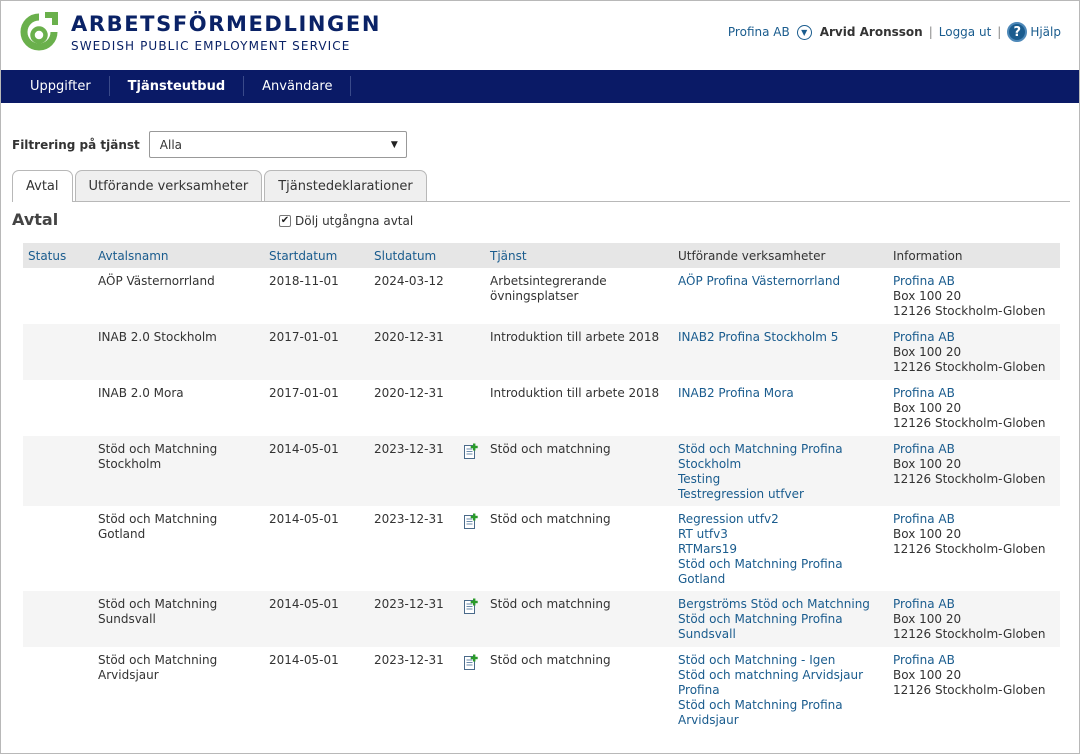 This screenshot has height=754, width=1080. Describe the element at coordinates (58, 256) in the screenshot. I see `col-header-status: Status` at that location.